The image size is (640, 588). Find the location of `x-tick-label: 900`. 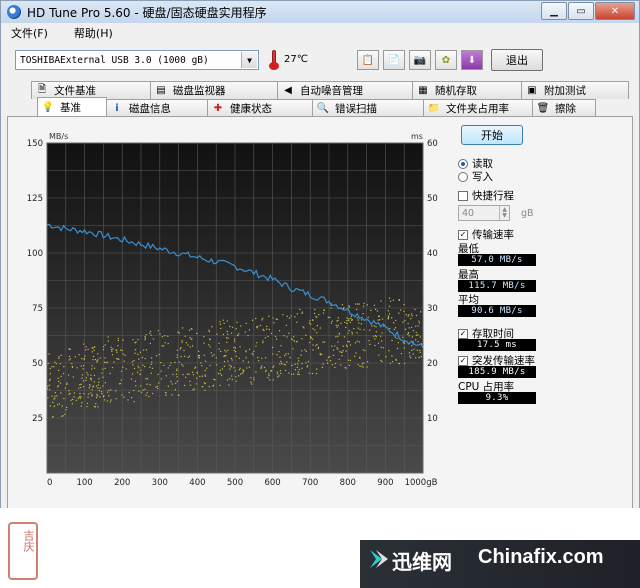

x-tick-label: 900 is located at coordinates (385, 483).